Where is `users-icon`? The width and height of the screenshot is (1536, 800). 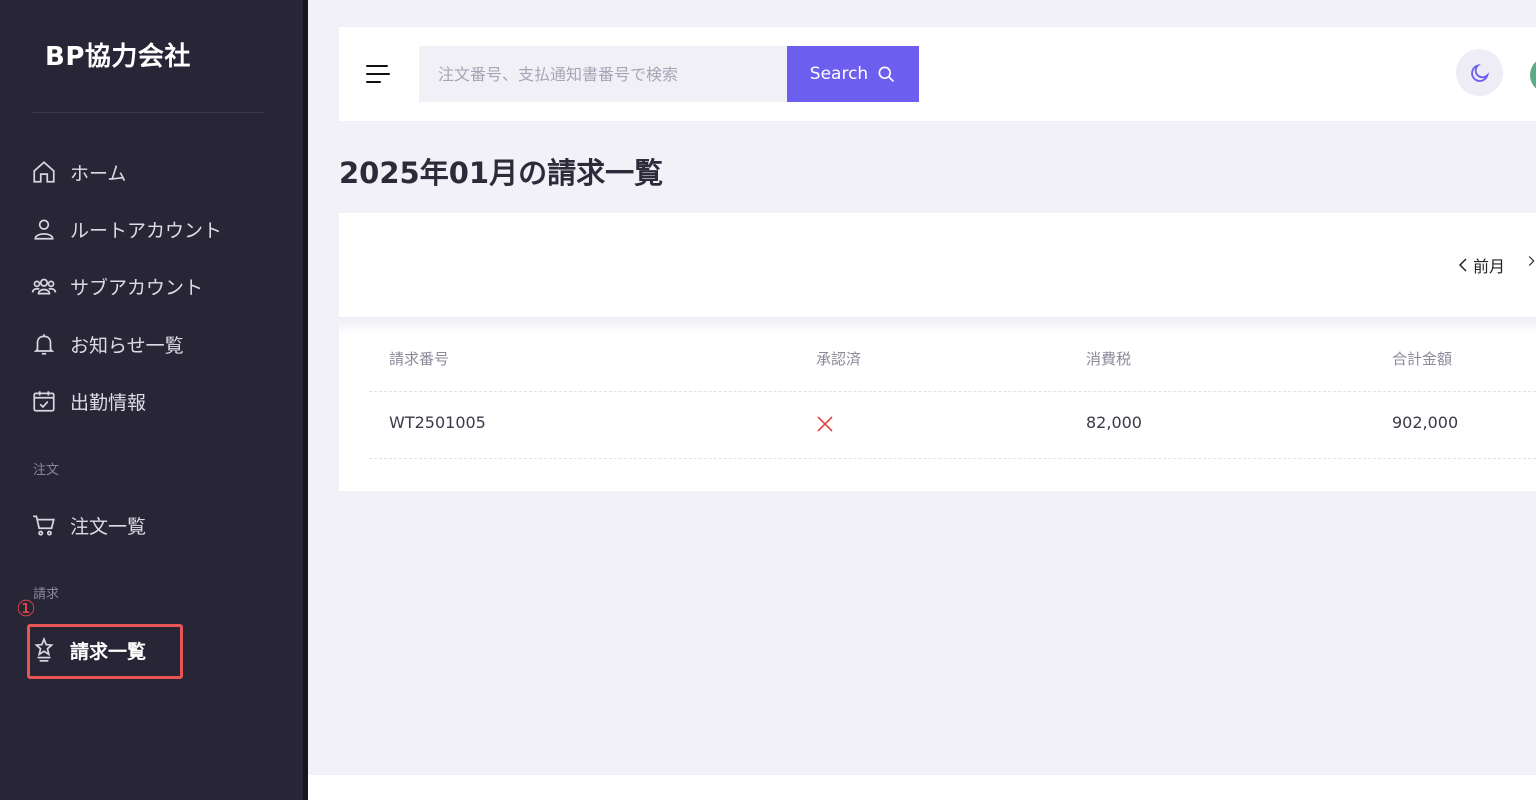
users-icon is located at coordinates (44, 286).